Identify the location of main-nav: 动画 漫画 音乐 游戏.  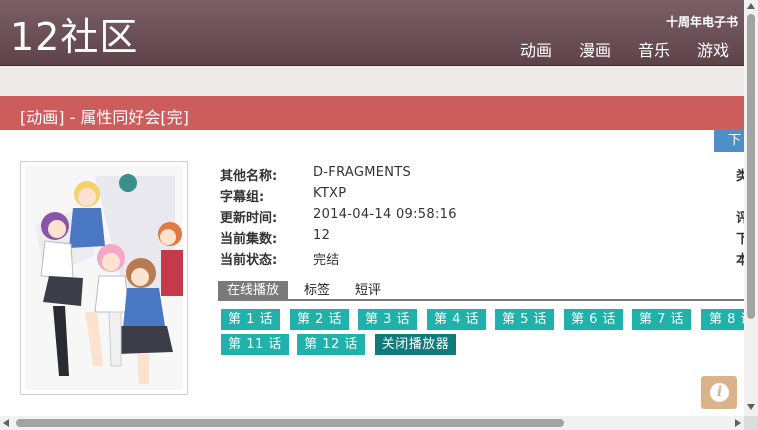
(624, 49).